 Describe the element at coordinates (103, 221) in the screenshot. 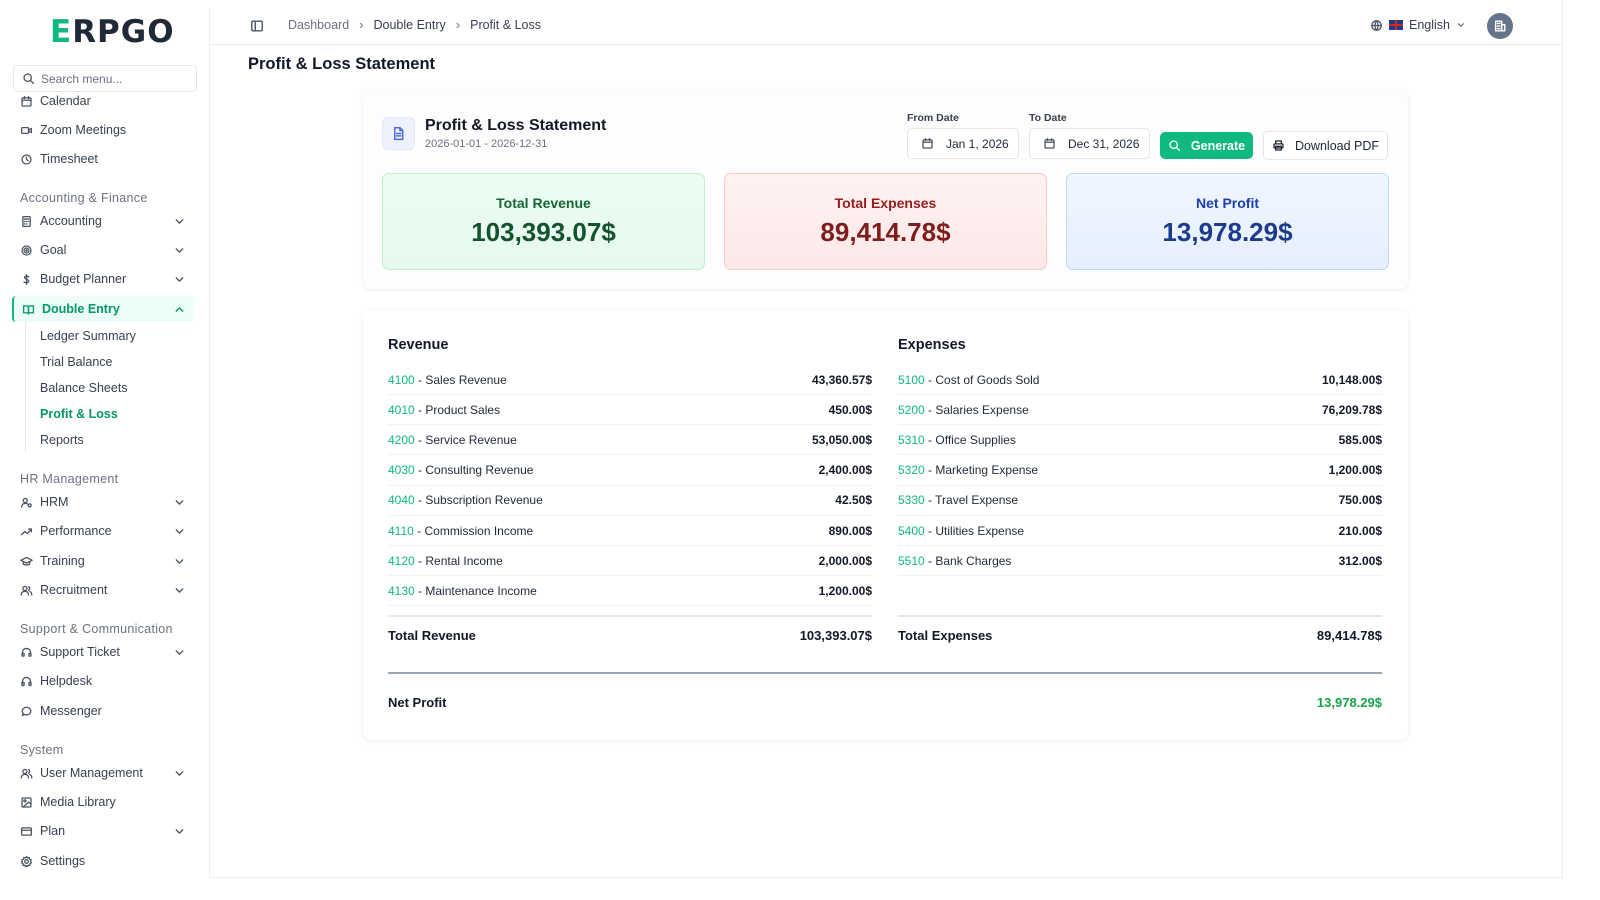

I see `sidebar-item-accounting: Accounting` at that location.